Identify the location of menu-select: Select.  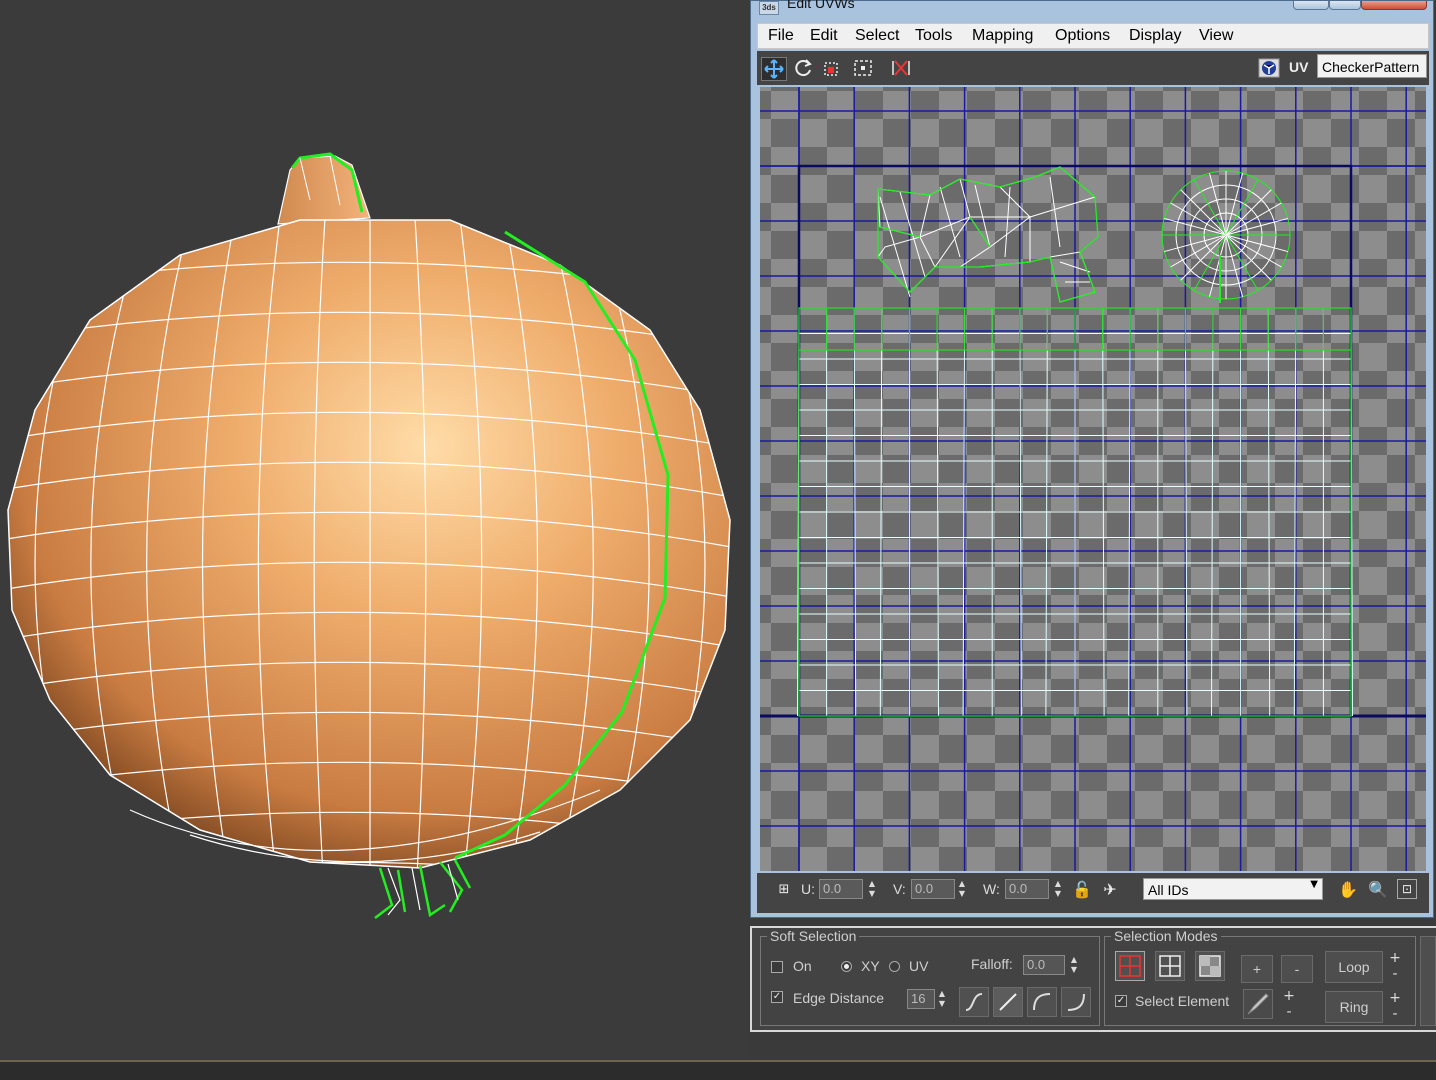
(877, 36).